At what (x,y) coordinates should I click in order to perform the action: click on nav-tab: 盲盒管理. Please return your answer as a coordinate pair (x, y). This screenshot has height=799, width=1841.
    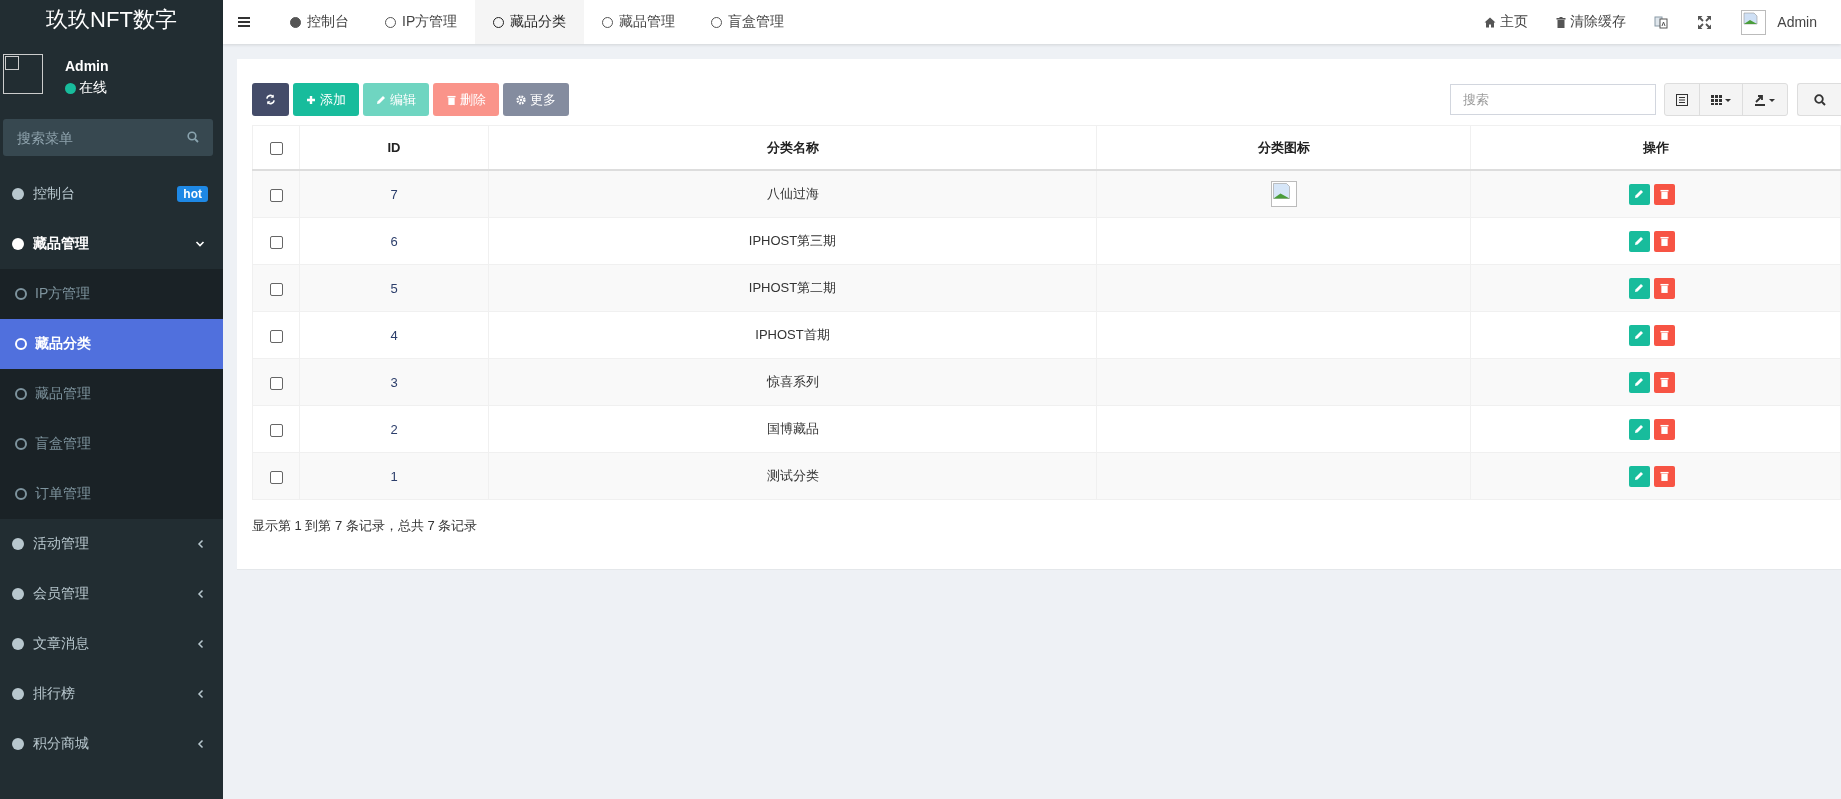
    Looking at the image, I should click on (748, 22).